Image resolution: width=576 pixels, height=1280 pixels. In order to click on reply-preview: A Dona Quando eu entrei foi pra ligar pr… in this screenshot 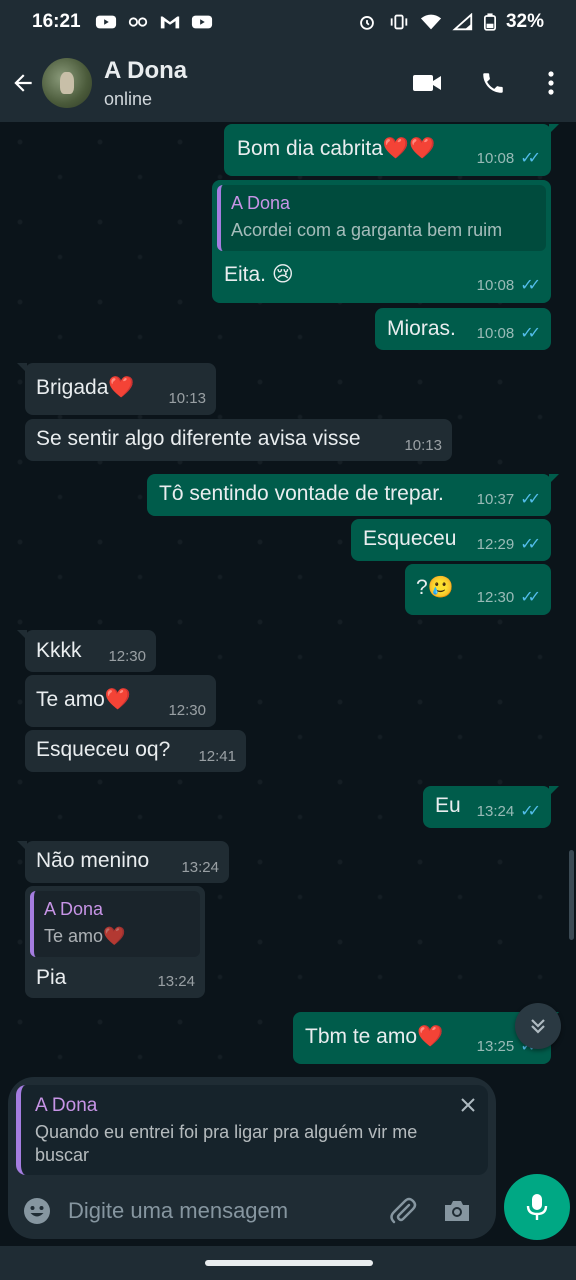, I will do `click(252, 1130)`.